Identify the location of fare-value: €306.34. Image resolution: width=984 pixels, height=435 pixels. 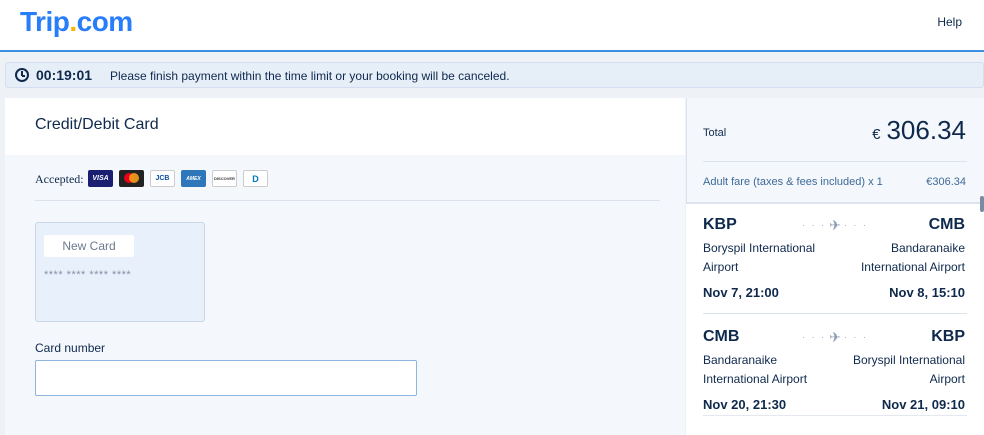
(946, 182).